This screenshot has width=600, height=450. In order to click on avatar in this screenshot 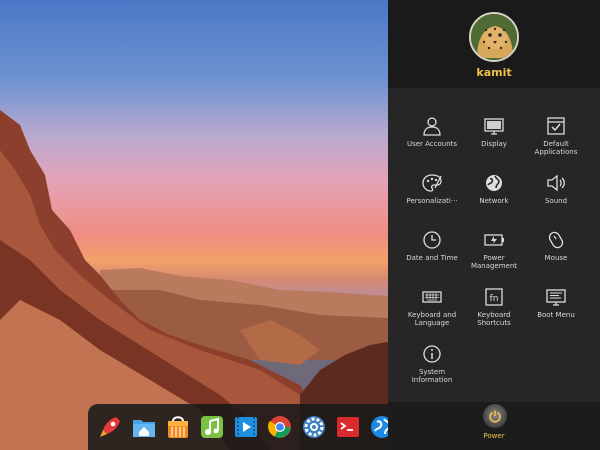, I will do `click(494, 37)`.